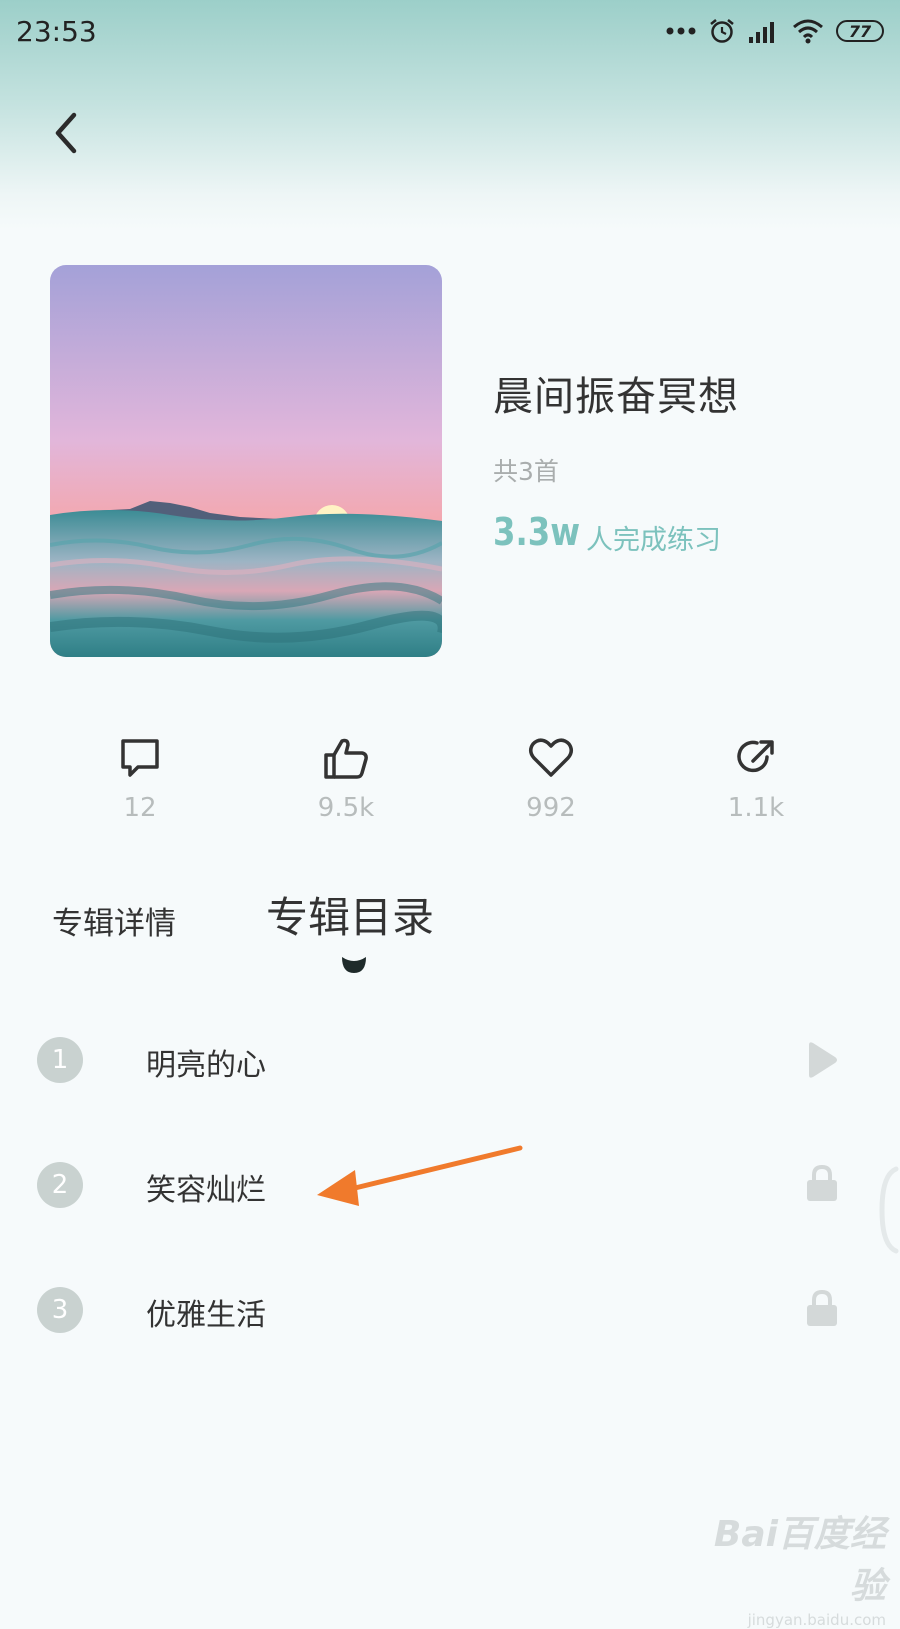 This screenshot has width=900, height=1629. Describe the element at coordinates (60, 1185) in the screenshot. I see `track-number-badge: 2` at that location.